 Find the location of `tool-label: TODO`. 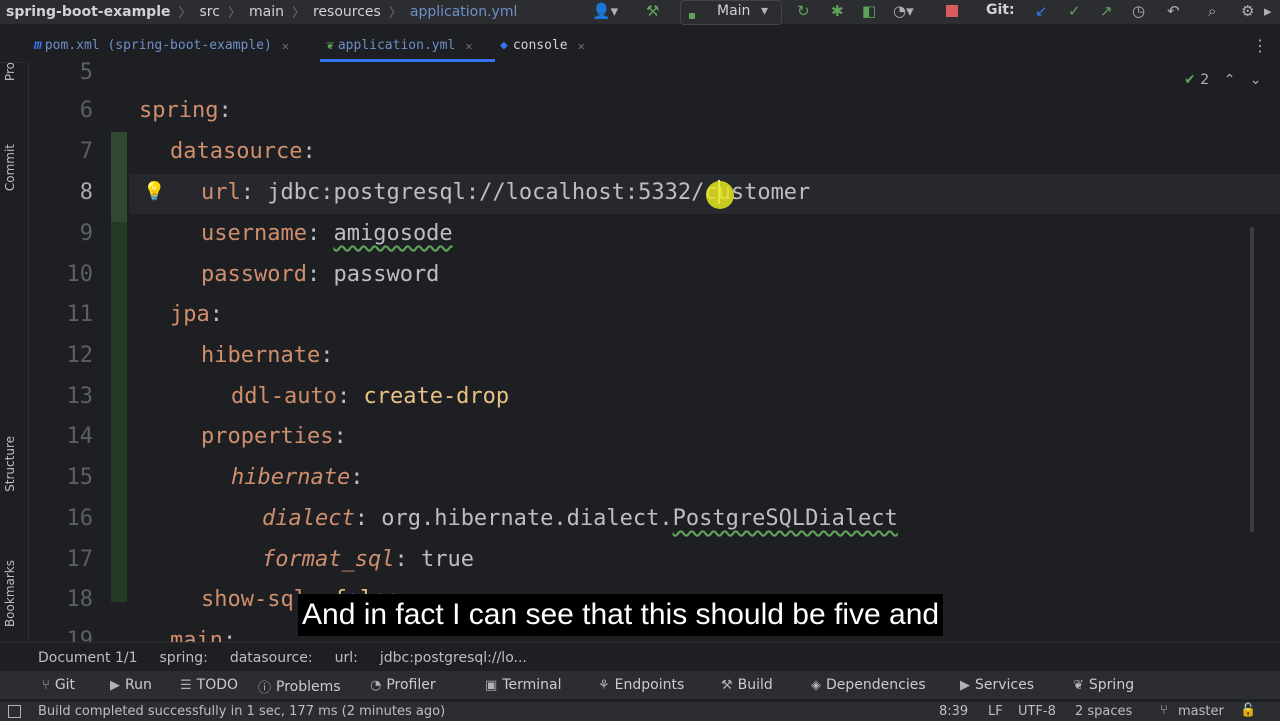

tool-label: TODO is located at coordinates (217, 685).